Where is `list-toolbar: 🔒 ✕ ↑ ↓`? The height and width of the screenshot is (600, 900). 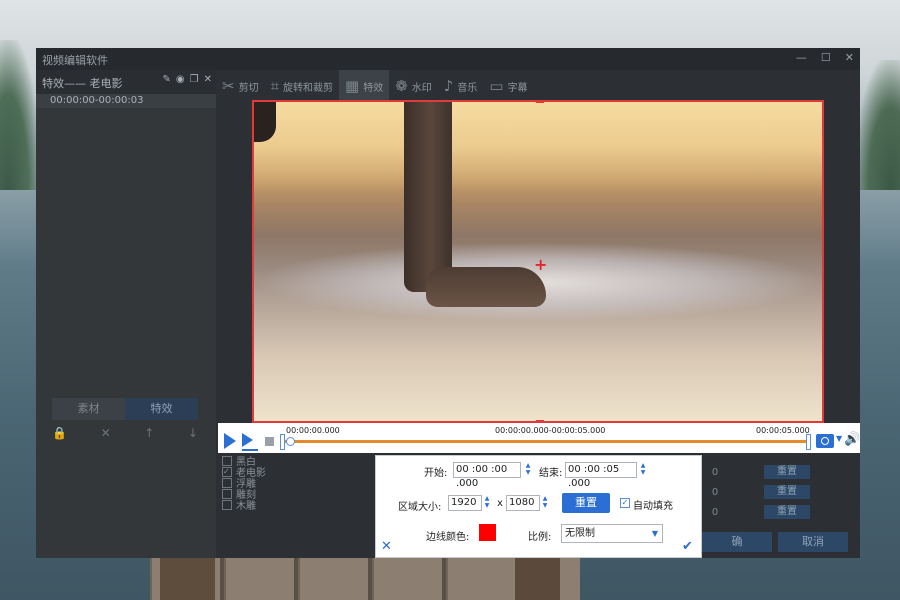 list-toolbar: 🔒 ✕ ↑ ↓ is located at coordinates (125, 435).